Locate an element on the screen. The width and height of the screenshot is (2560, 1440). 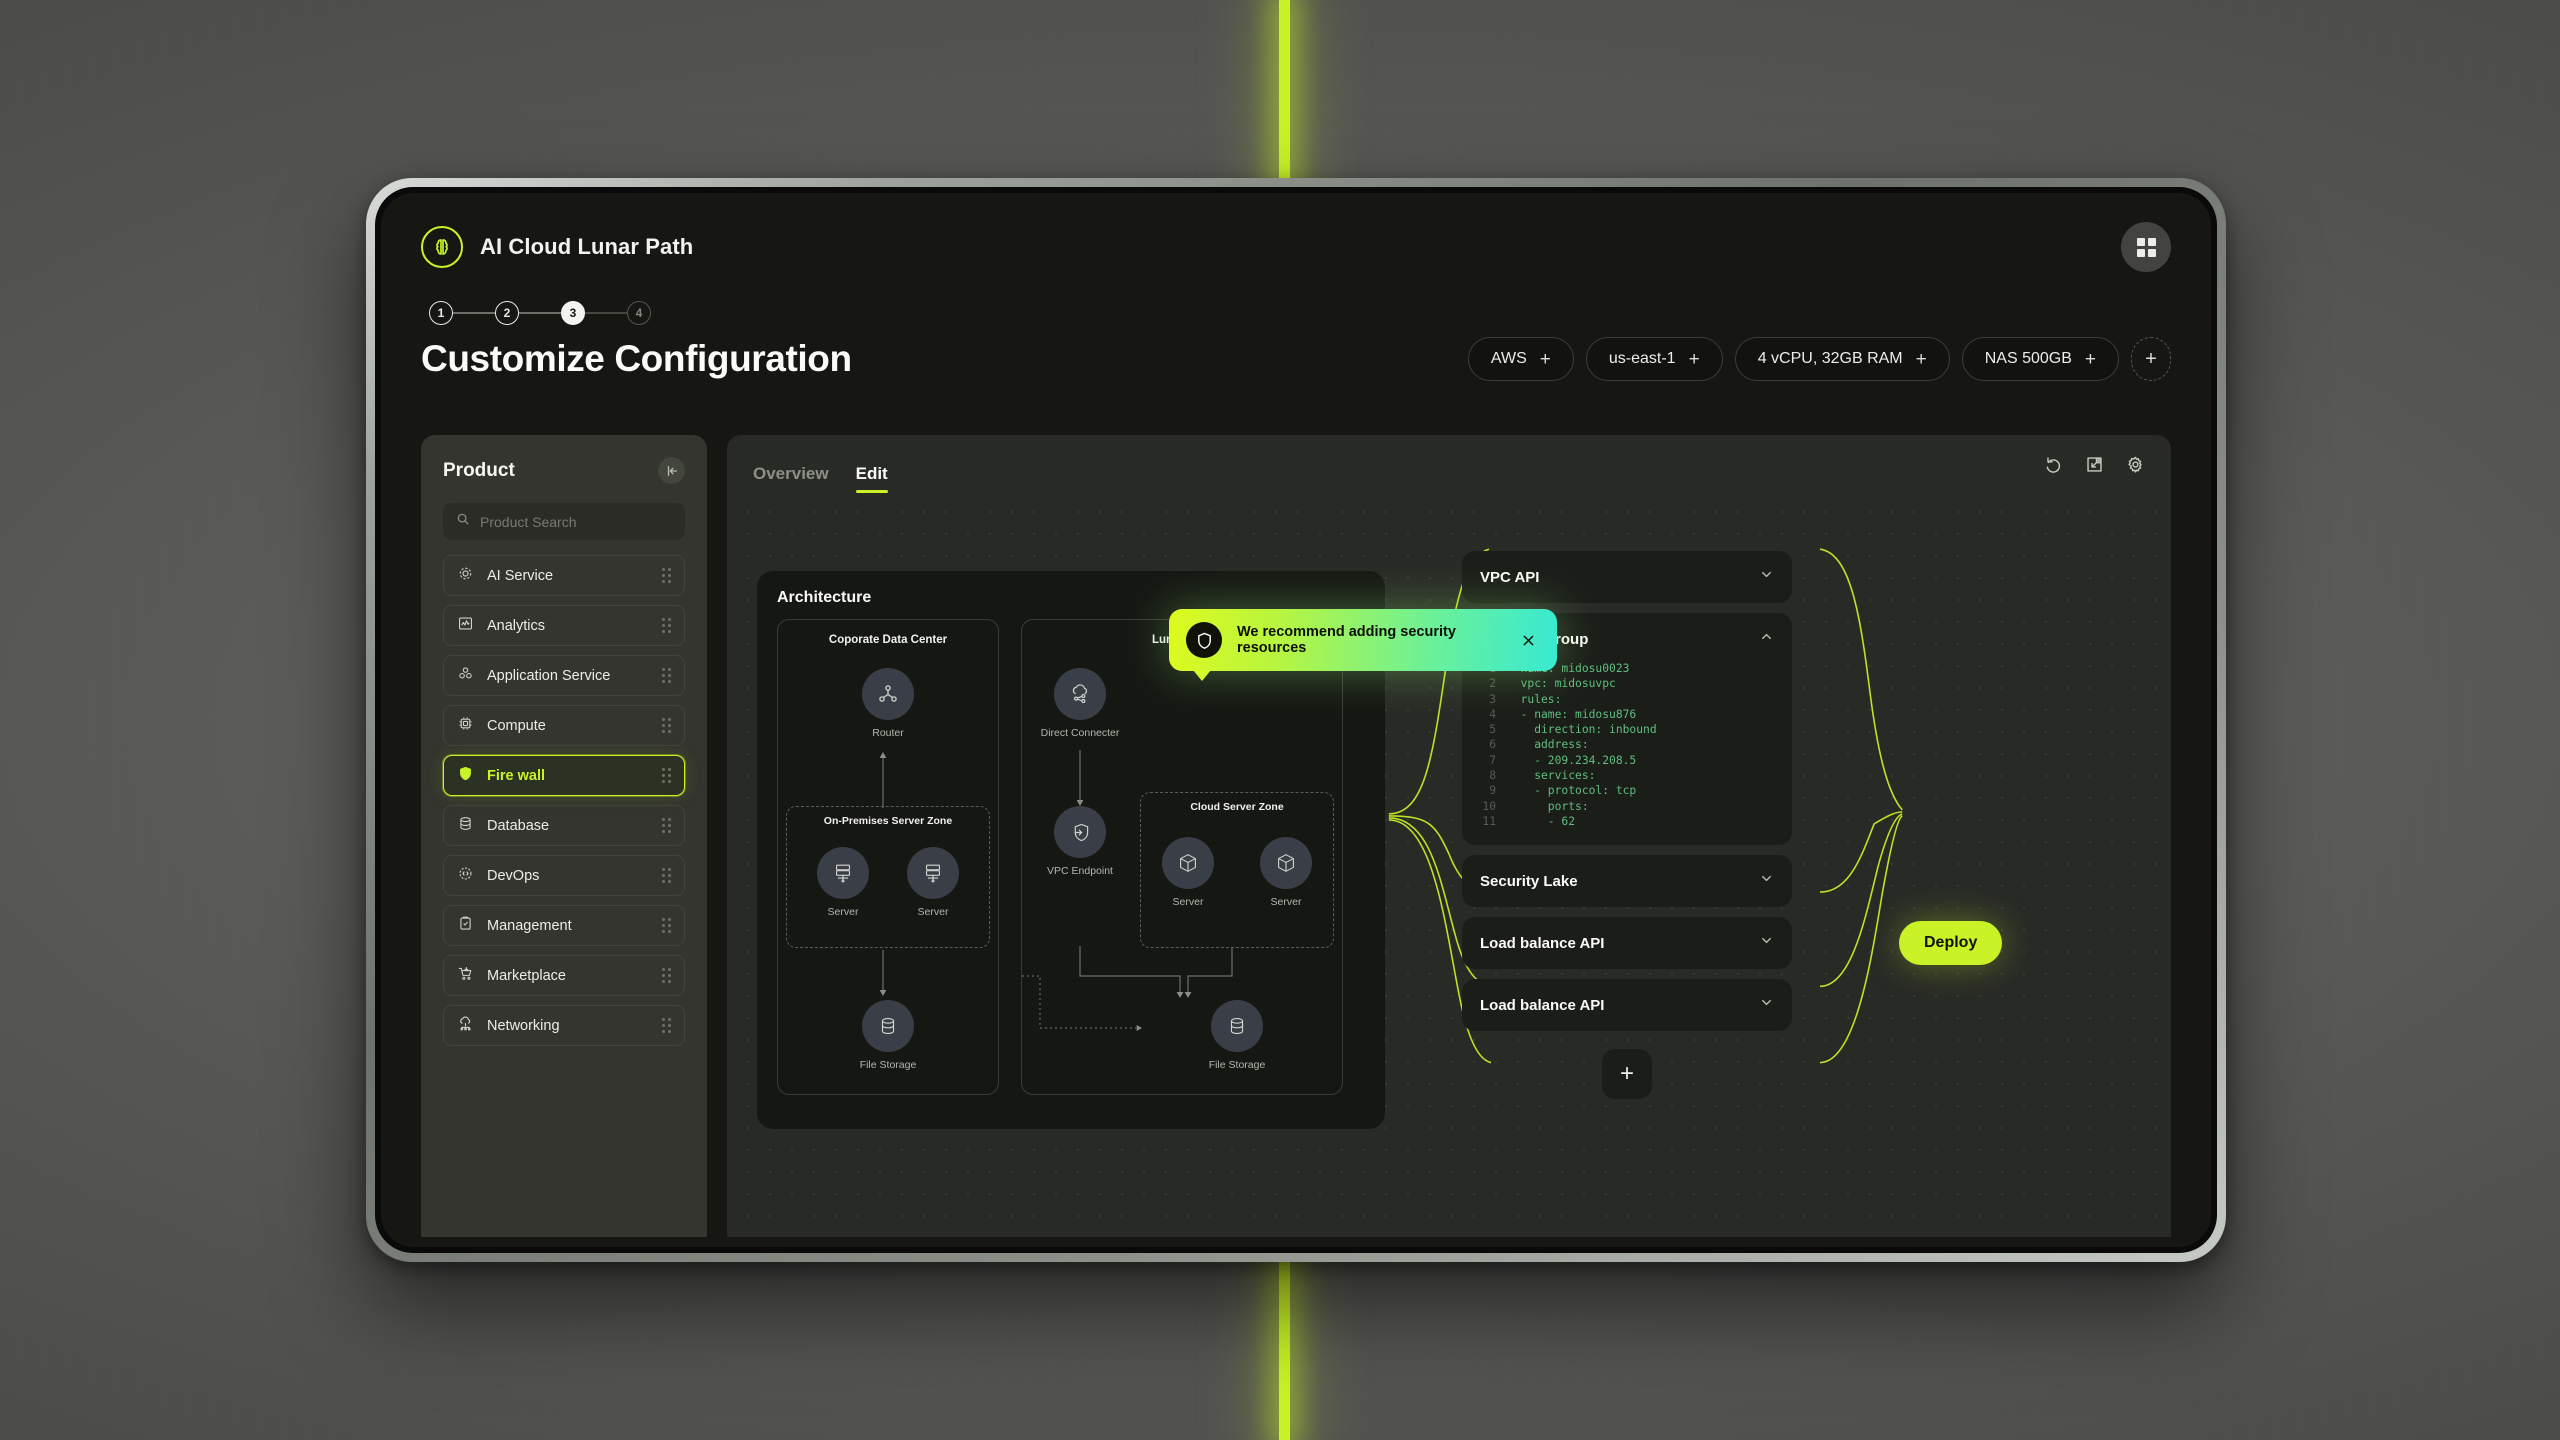
line-text: services: is located at coordinates (1551, 776).